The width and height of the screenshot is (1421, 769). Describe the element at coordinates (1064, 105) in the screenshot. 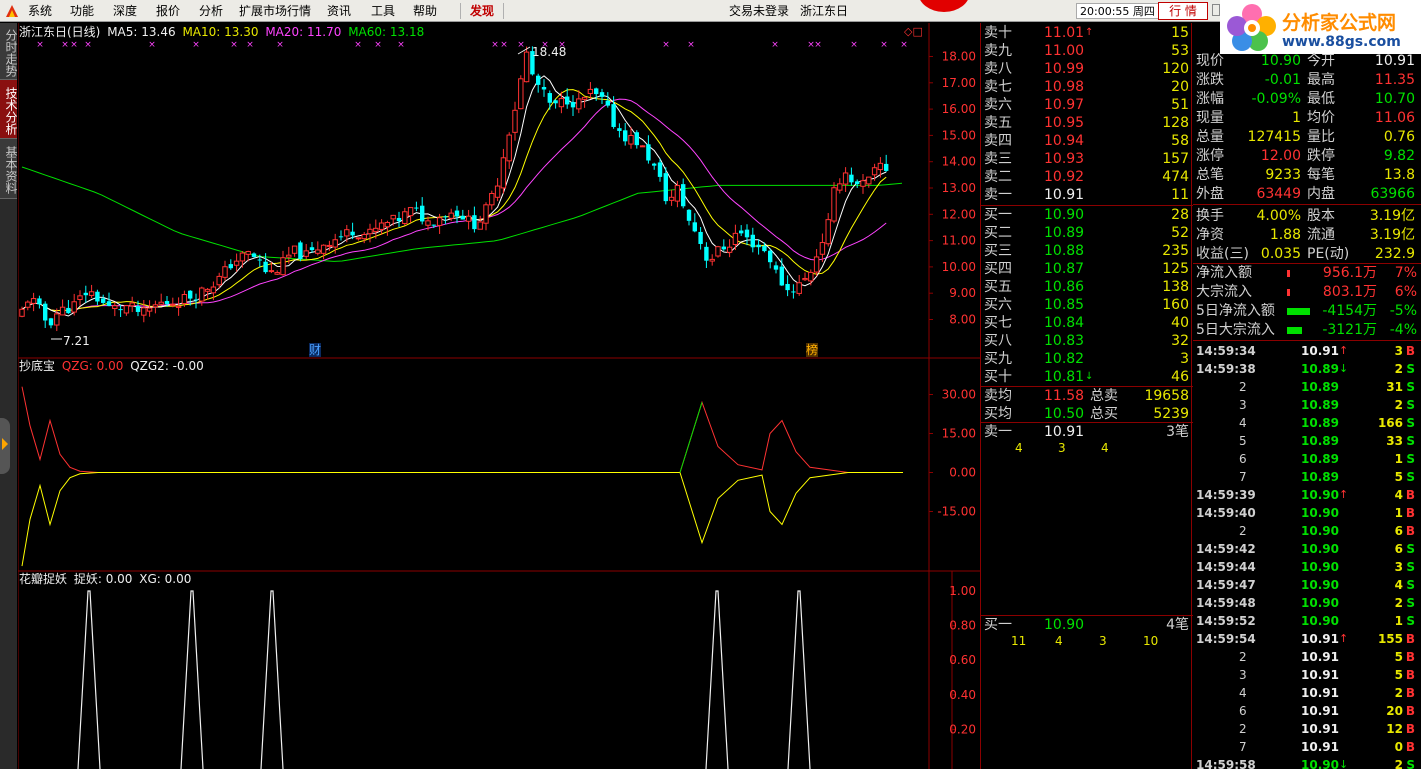

I see `order-level-price: 10.97` at that location.